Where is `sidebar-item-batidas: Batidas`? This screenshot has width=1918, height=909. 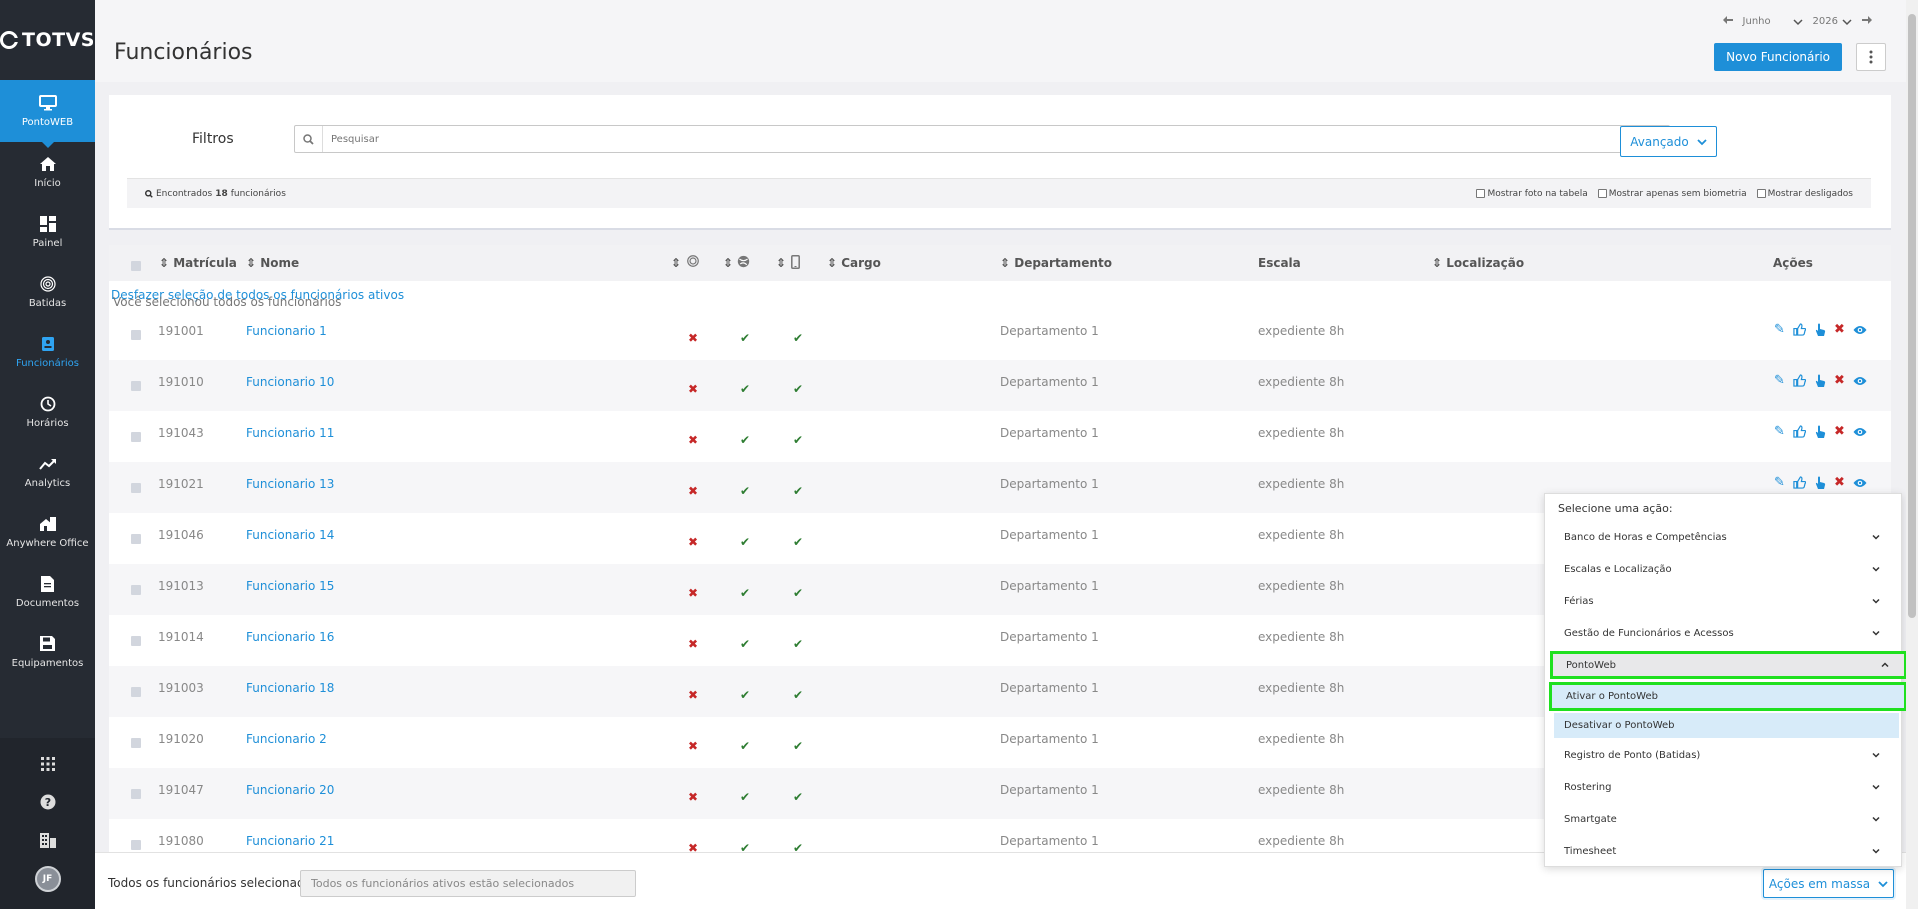 sidebar-item-batidas: Batidas is located at coordinates (47, 292).